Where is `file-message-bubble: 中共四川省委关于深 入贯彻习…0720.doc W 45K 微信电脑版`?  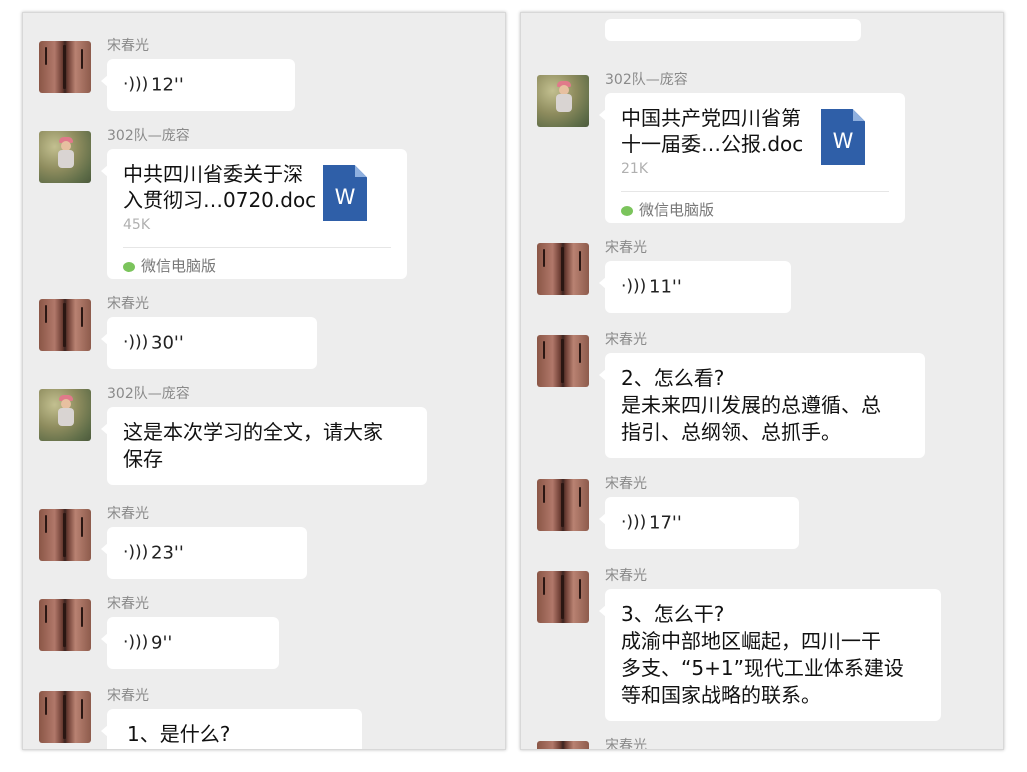 file-message-bubble: 中共四川省委关于深 入贯彻习…0720.doc W 45K 微信电脑版 is located at coordinates (254, 214).